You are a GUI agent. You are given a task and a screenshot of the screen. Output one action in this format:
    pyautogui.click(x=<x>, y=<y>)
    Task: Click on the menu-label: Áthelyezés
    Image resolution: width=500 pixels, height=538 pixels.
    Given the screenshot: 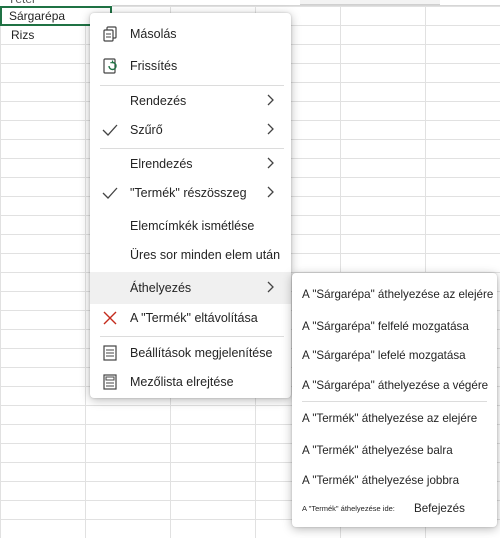 What is the action you would take?
    pyautogui.click(x=161, y=288)
    